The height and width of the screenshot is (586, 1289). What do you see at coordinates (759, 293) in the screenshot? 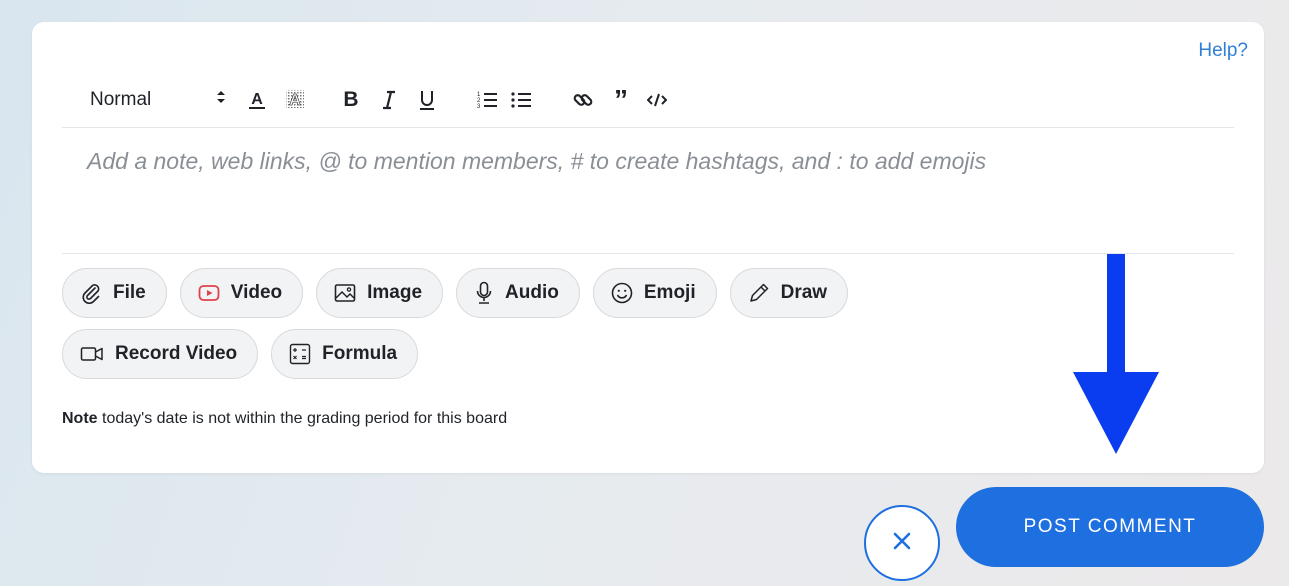
I see `pencil-icon` at bounding box center [759, 293].